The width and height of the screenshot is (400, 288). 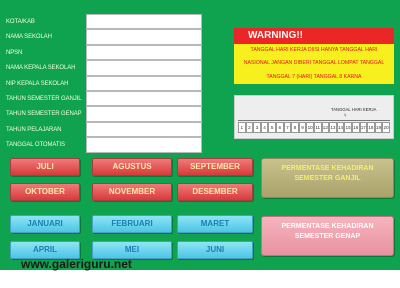 What do you see at coordinates (200, 279) in the screenshot?
I see `footer-strip` at bounding box center [200, 279].